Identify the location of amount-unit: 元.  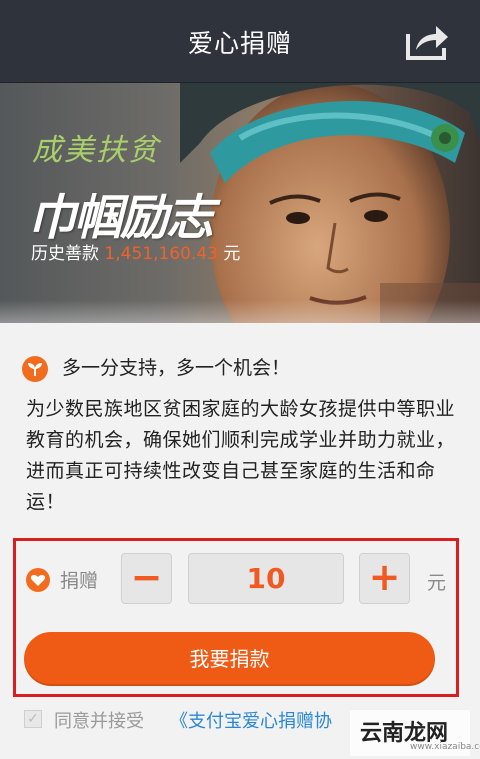
(437, 583).